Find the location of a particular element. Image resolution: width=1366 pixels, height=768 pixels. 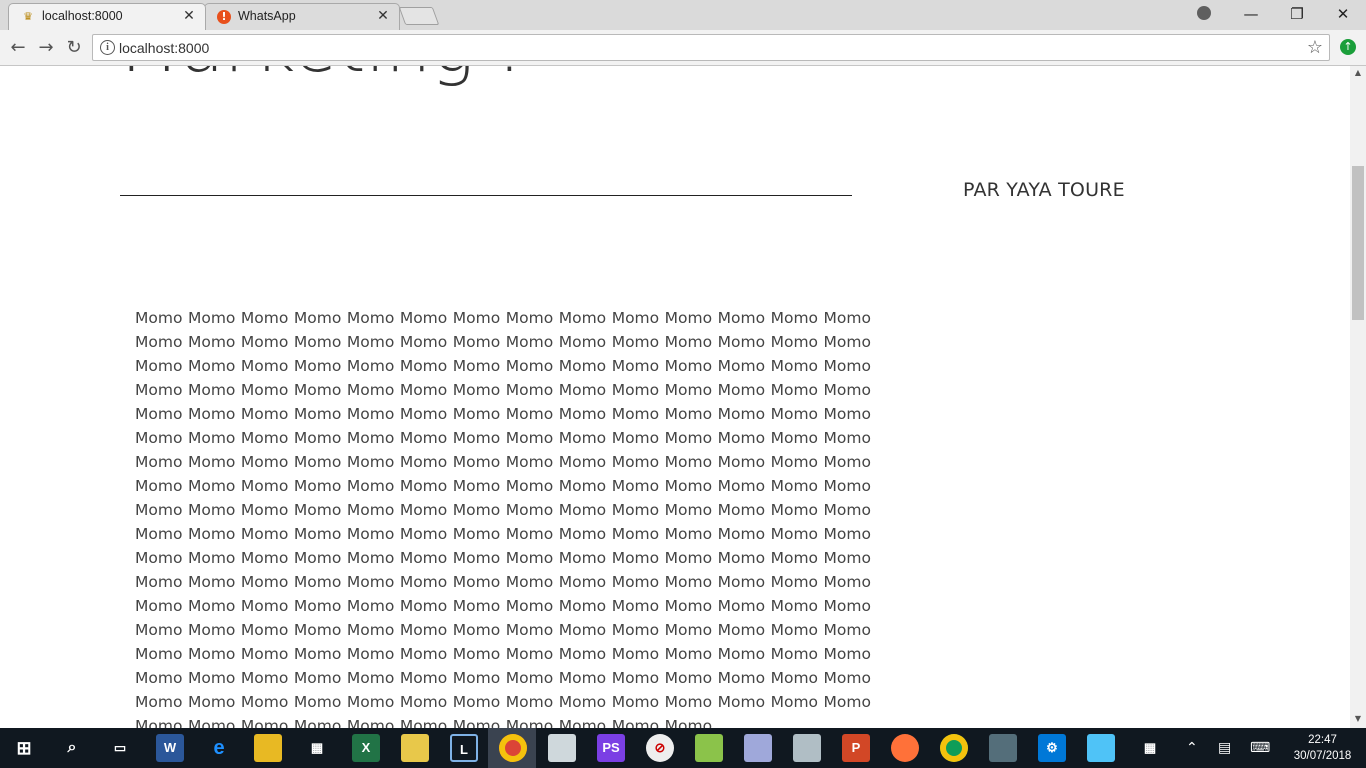

windows-start-icon: ⊞ is located at coordinates (24, 748).